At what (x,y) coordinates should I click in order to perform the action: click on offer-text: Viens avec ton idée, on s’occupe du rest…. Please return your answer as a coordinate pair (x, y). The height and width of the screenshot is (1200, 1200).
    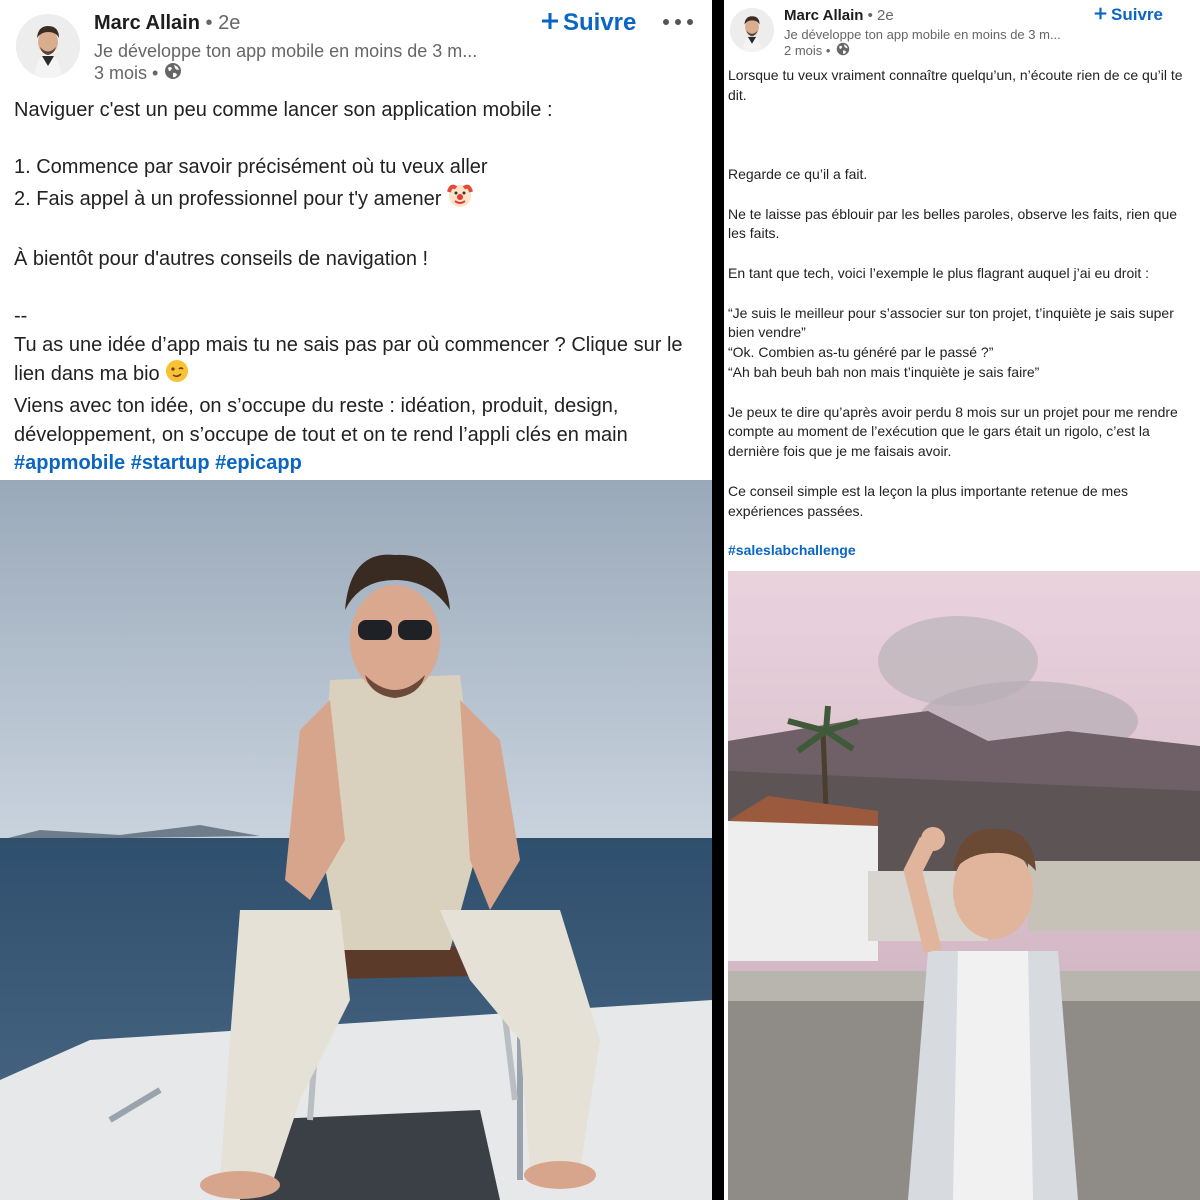
    Looking at the image, I should click on (321, 420).